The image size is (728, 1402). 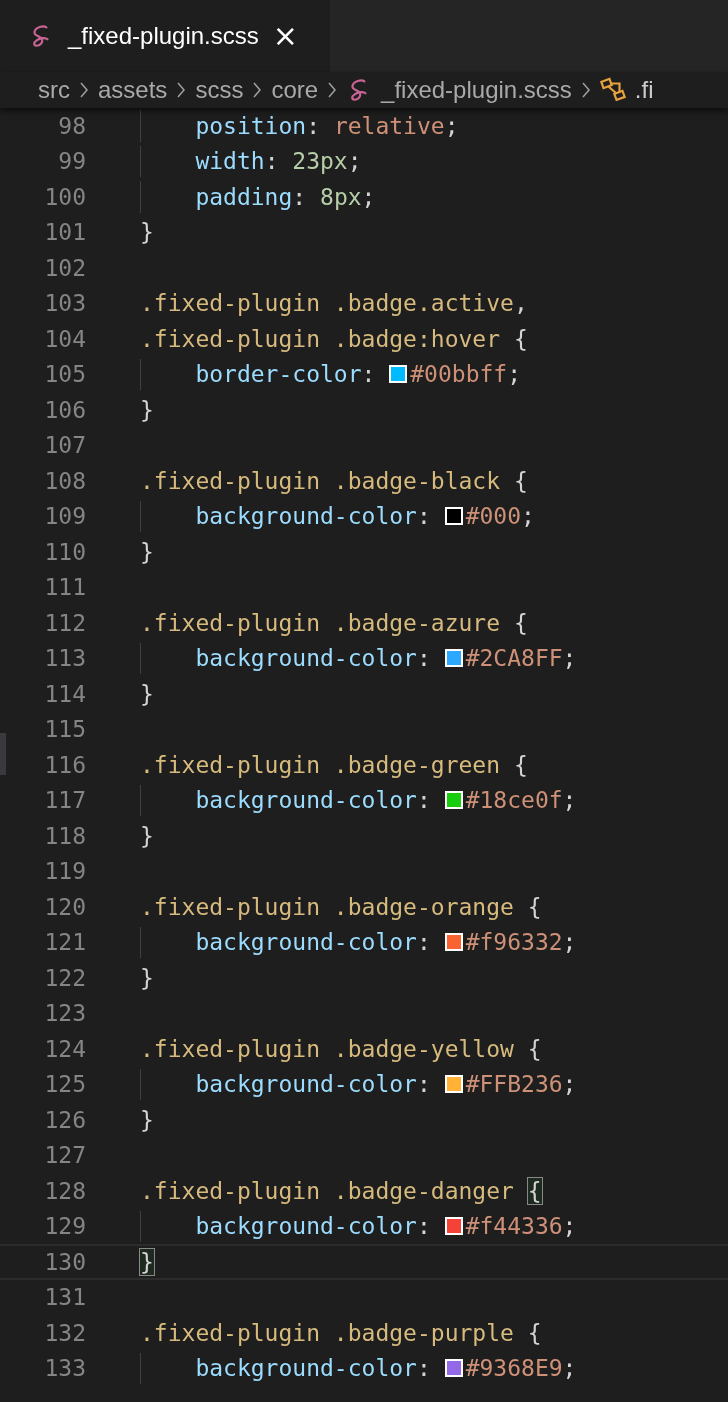 I want to click on line-number: 133, so click(x=64, y=1368).